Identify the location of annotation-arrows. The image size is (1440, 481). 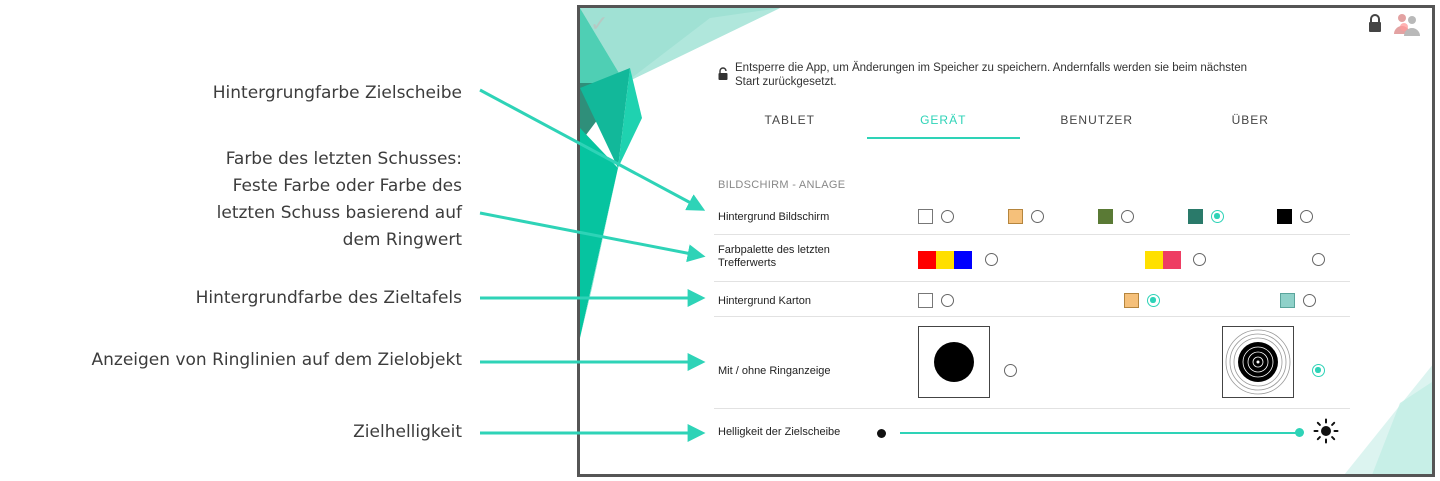
(592, 265).